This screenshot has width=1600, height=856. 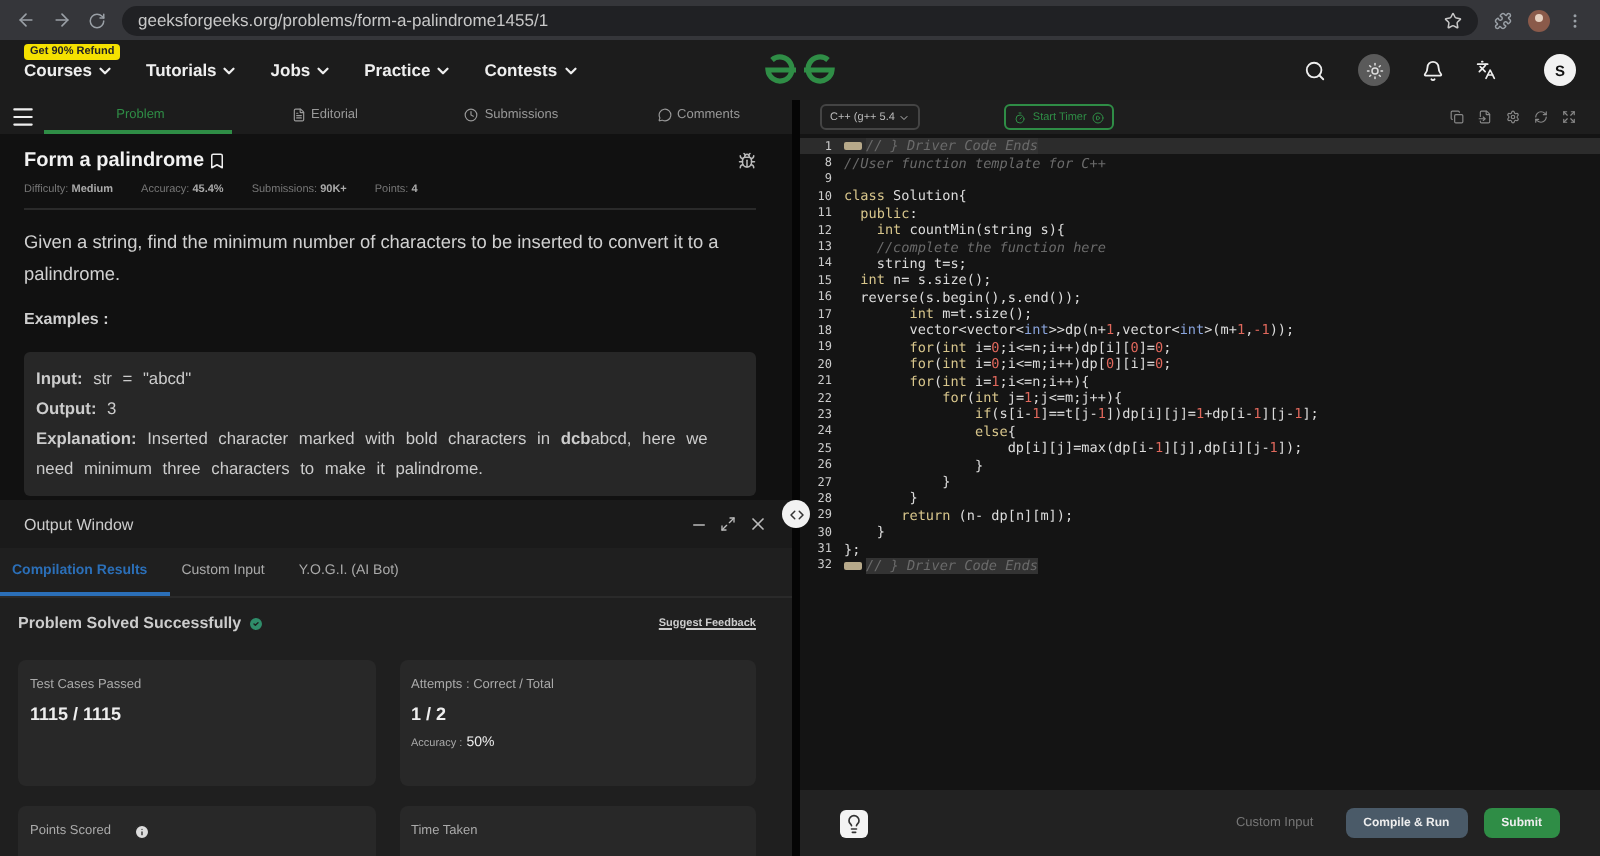 What do you see at coordinates (1569, 117) in the screenshot?
I see `fullscreen-icon` at bounding box center [1569, 117].